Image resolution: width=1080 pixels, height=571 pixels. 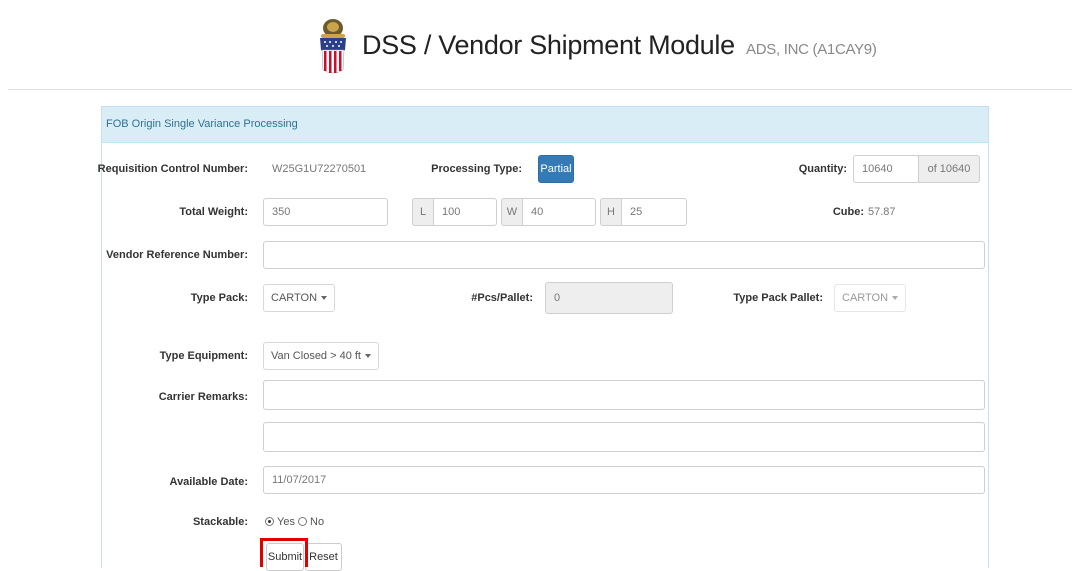 I want to click on height-input: 25, so click(x=654, y=212).